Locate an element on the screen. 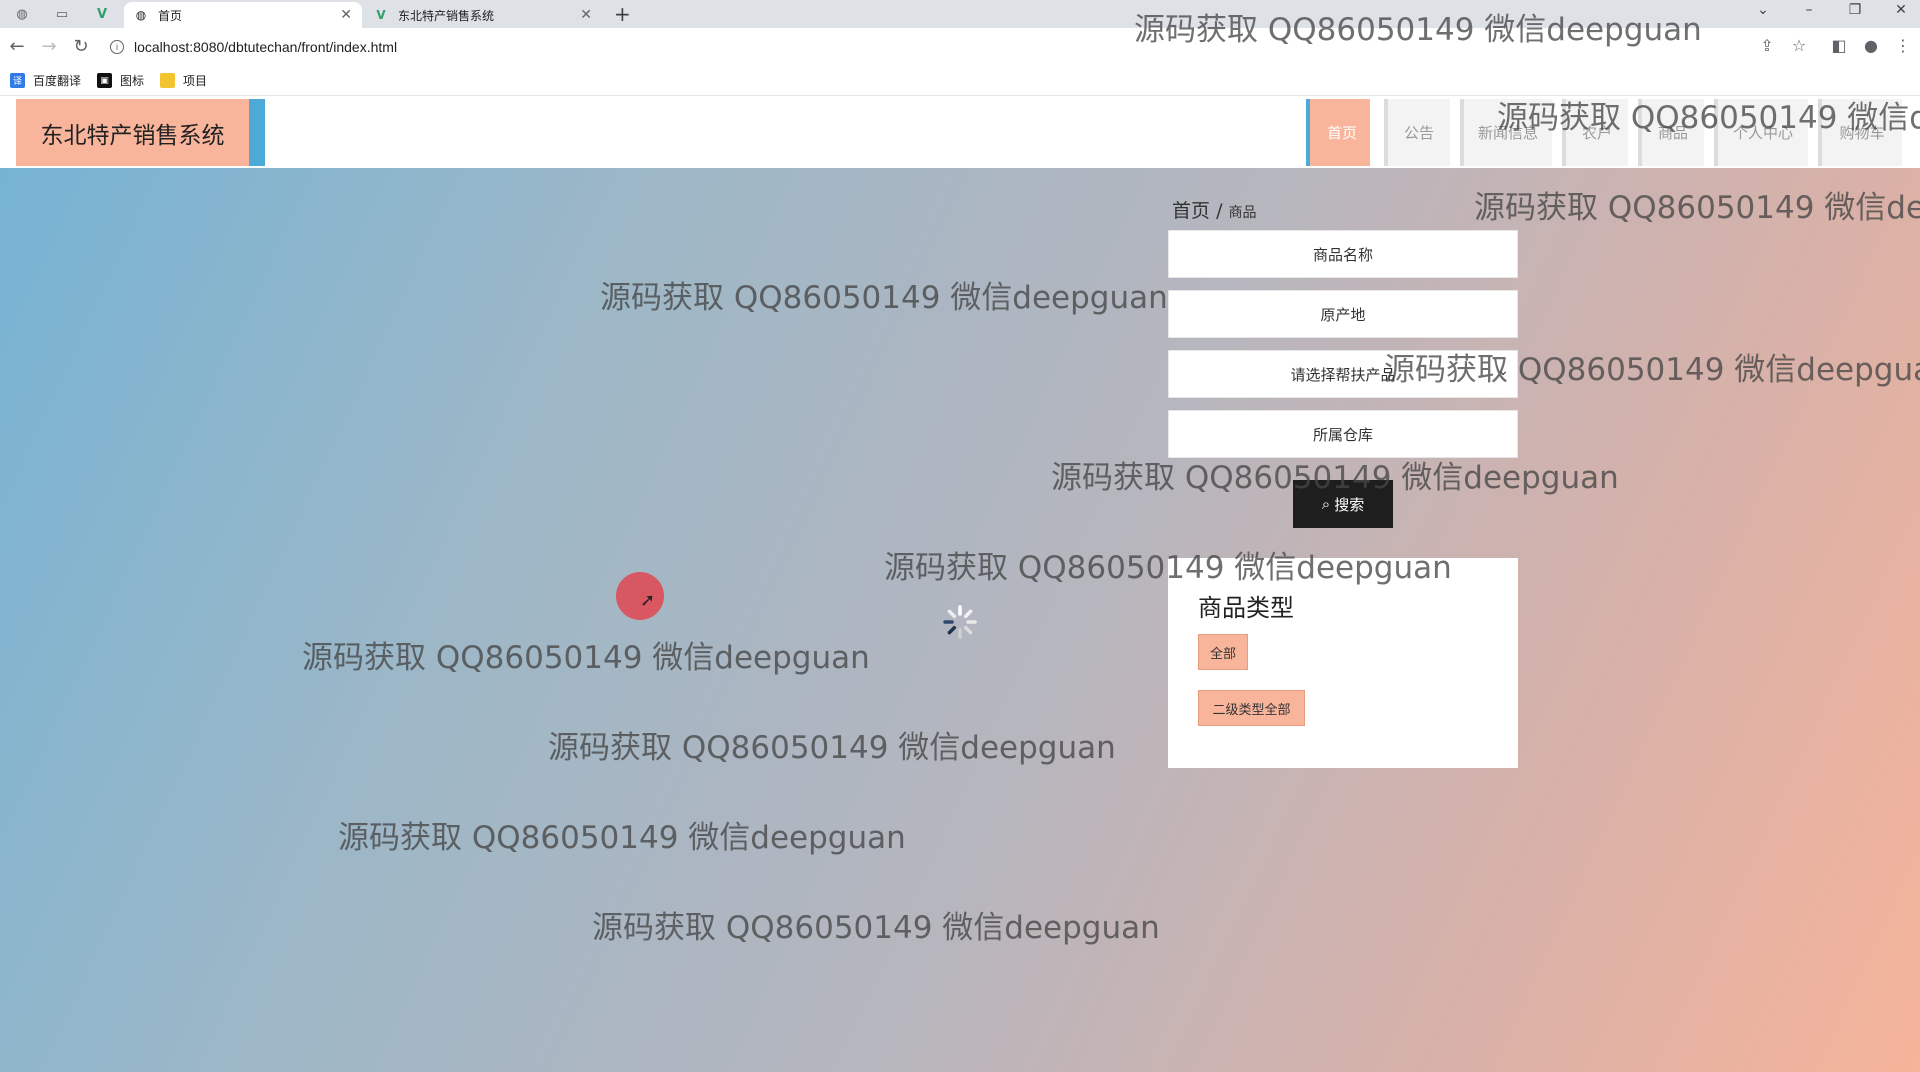 The height and width of the screenshot is (1072, 1920). loading-spinner-icon is located at coordinates (960, 622).